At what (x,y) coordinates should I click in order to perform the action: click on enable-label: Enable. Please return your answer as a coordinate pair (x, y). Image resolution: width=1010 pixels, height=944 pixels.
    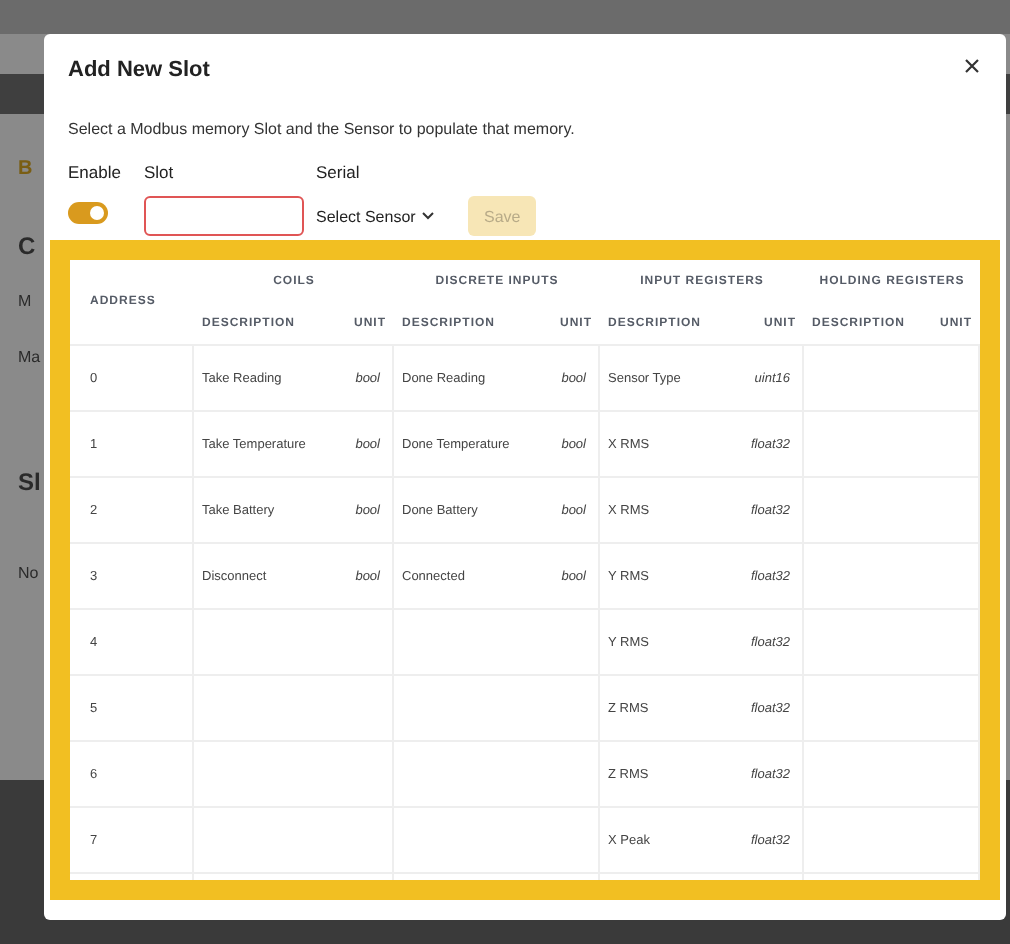
    Looking at the image, I should click on (95, 172).